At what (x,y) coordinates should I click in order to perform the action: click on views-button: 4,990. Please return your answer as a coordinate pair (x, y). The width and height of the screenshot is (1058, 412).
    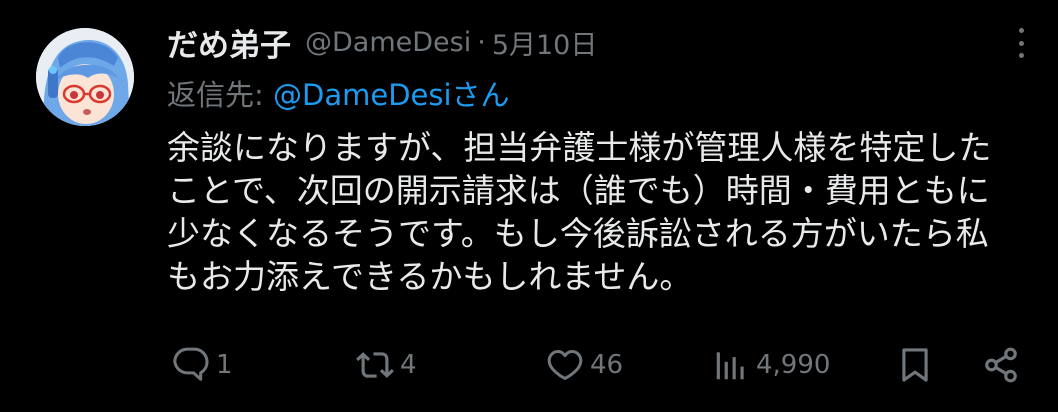
    Looking at the image, I should click on (771, 365).